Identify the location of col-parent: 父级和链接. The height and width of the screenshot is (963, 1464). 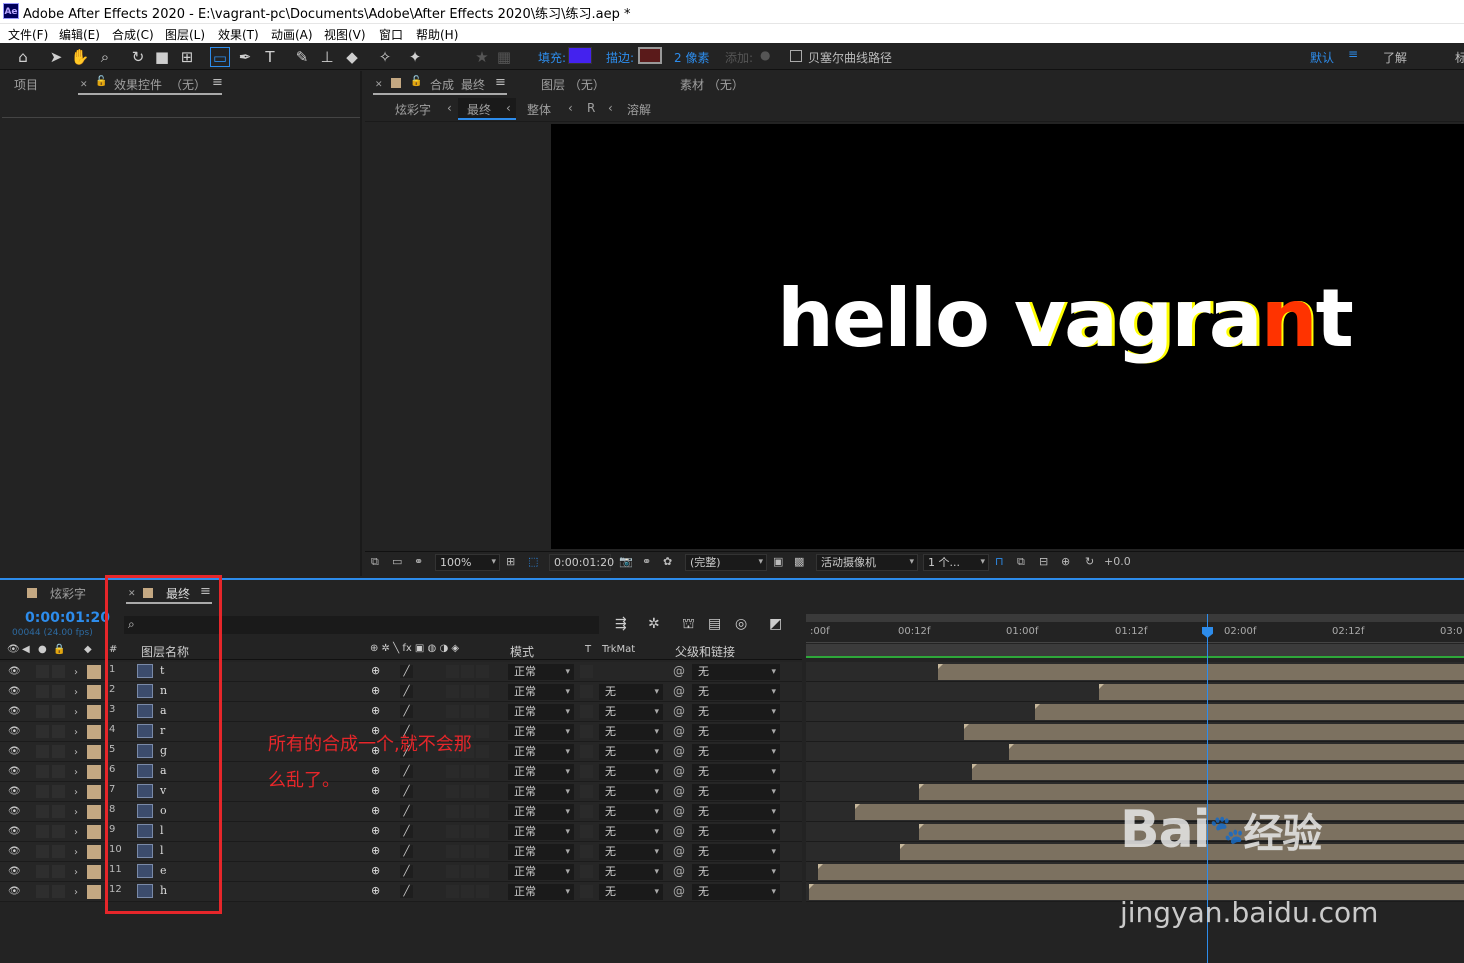
(705, 651).